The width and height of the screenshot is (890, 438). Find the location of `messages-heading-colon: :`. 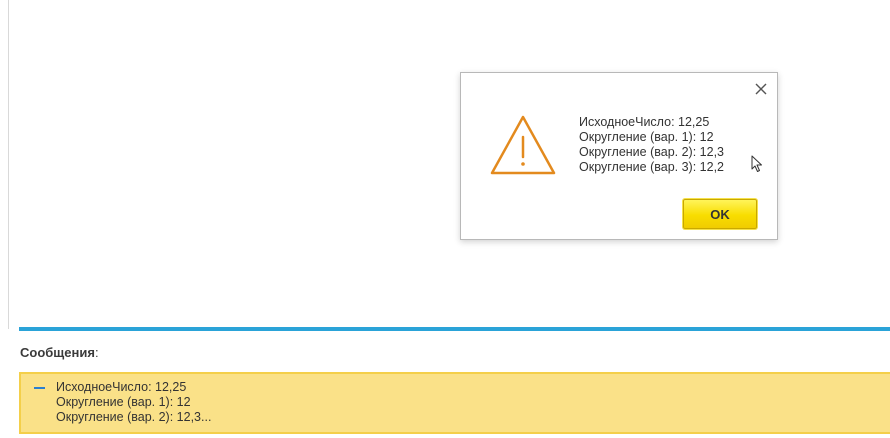

messages-heading-colon: : is located at coordinates (96, 352).